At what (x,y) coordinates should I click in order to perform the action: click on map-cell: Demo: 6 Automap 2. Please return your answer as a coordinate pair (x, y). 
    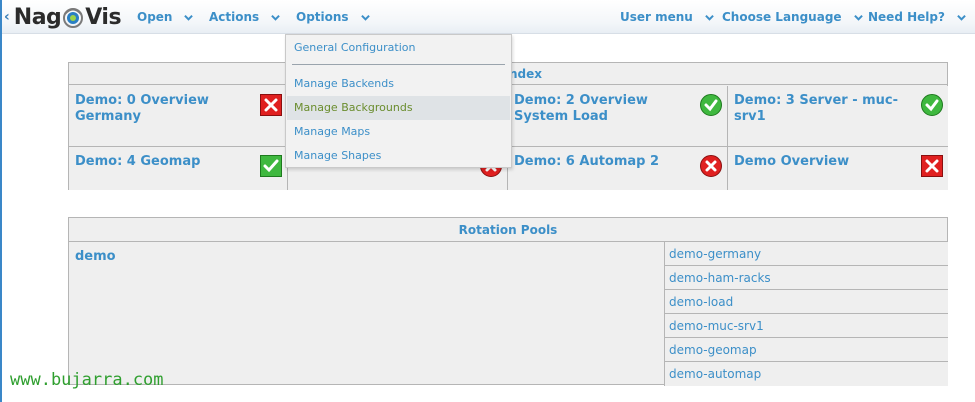
    Looking at the image, I should click on (618, 168).